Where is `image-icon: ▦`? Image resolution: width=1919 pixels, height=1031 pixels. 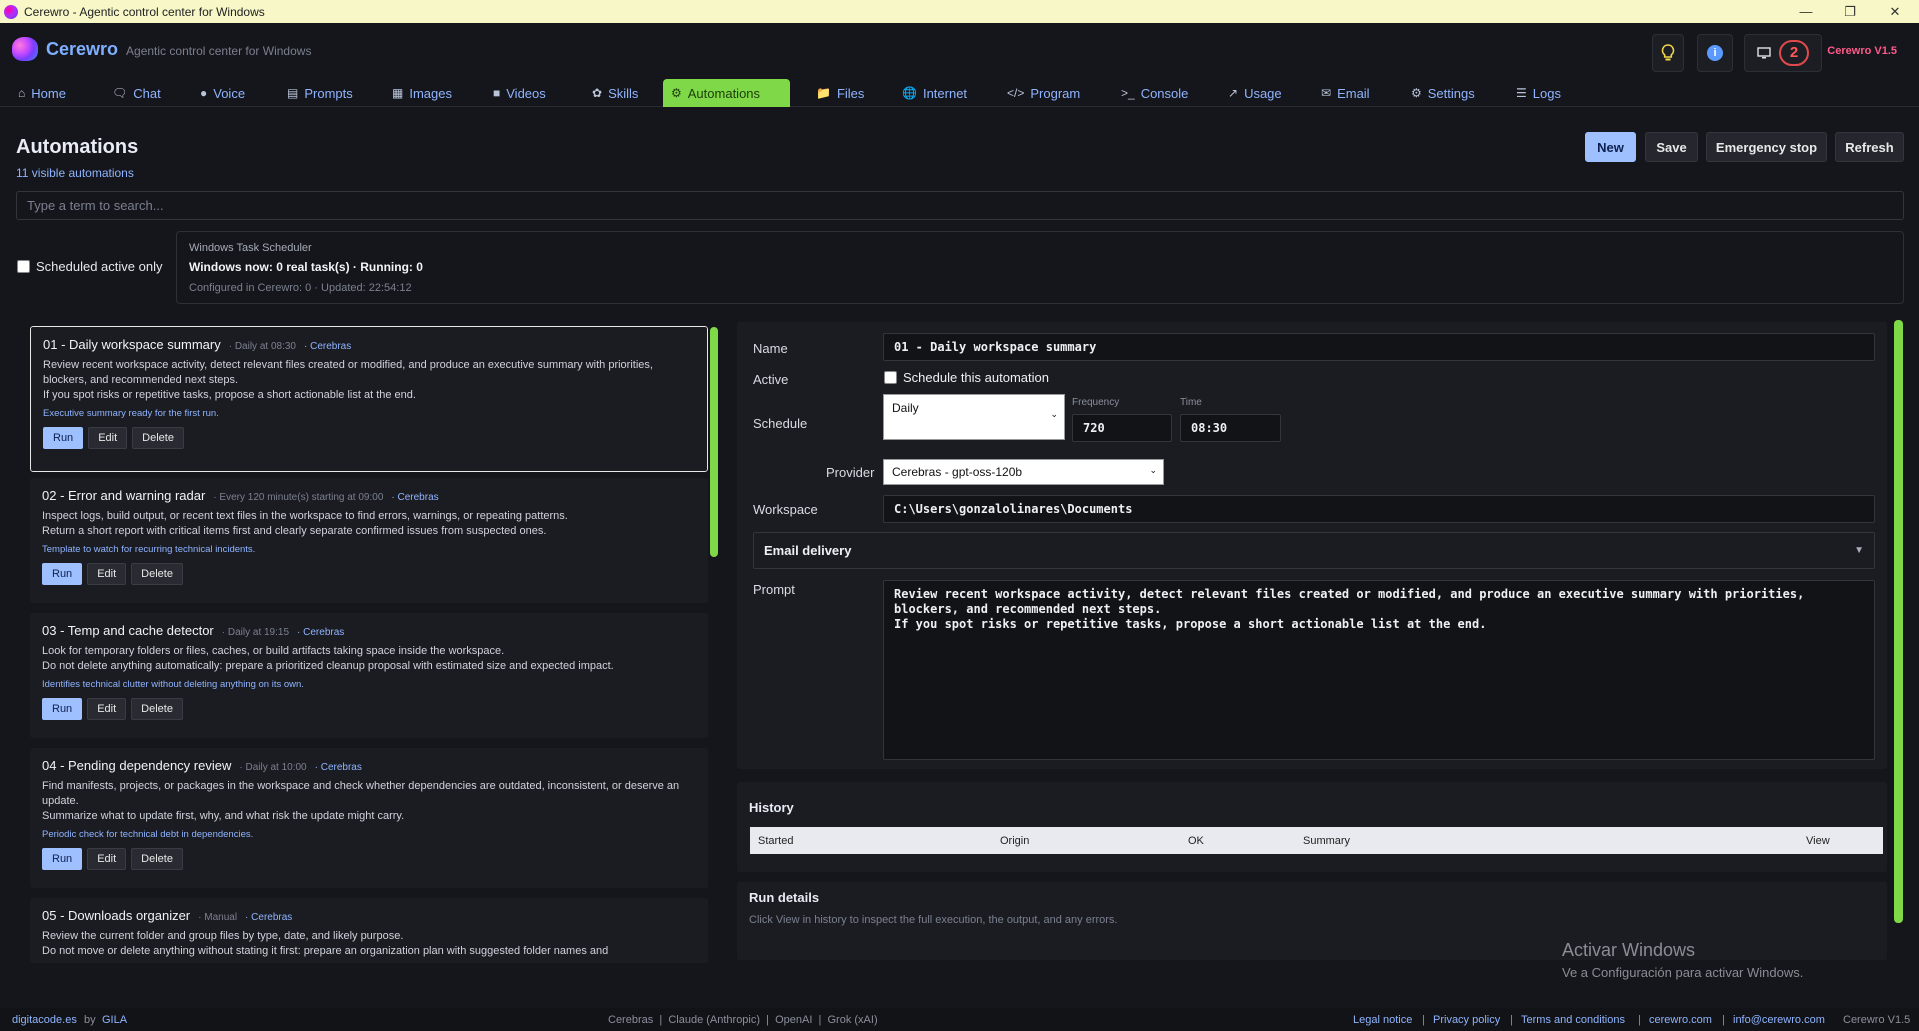 image-icon: ▦ is located at coordinates (397, 93).